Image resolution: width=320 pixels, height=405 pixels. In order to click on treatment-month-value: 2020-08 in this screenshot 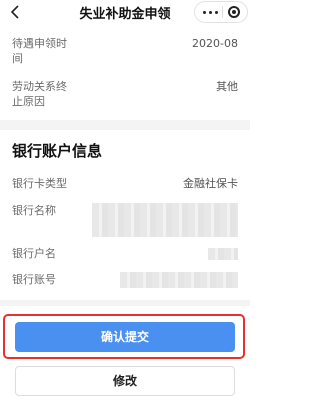, I will do `click(215, 43)`.